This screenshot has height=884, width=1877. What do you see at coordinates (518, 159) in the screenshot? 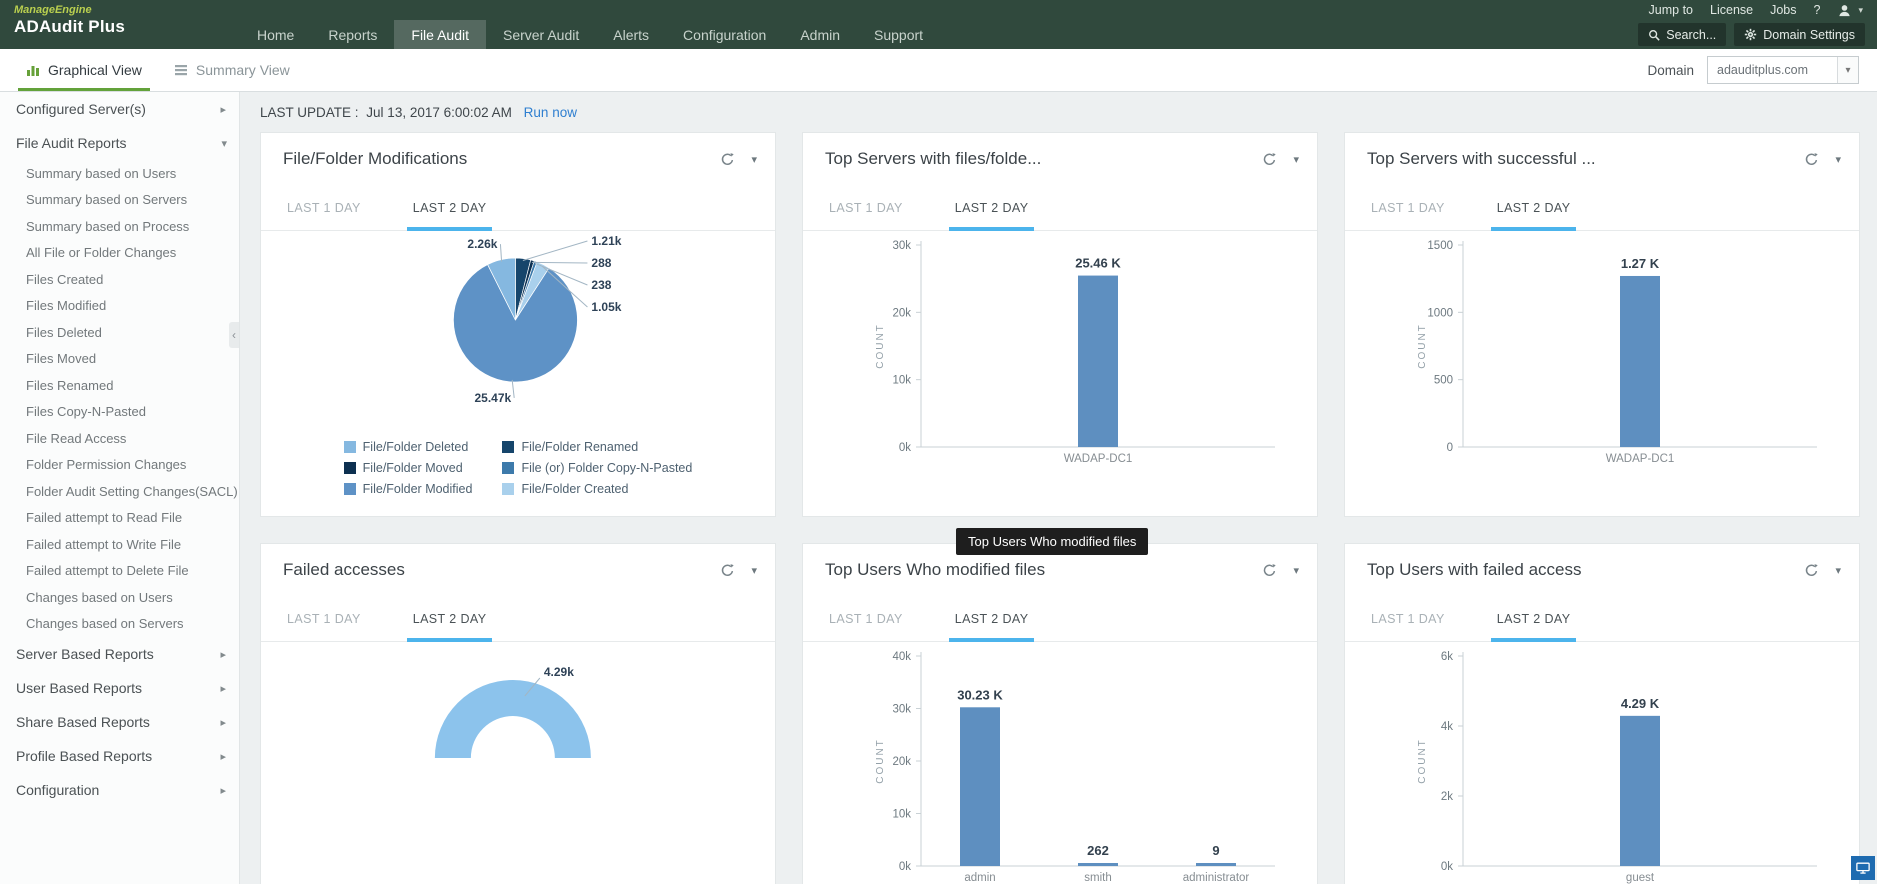
I see `card-header: File/Folder Modifications ▾` at bounding box center [518, 159].